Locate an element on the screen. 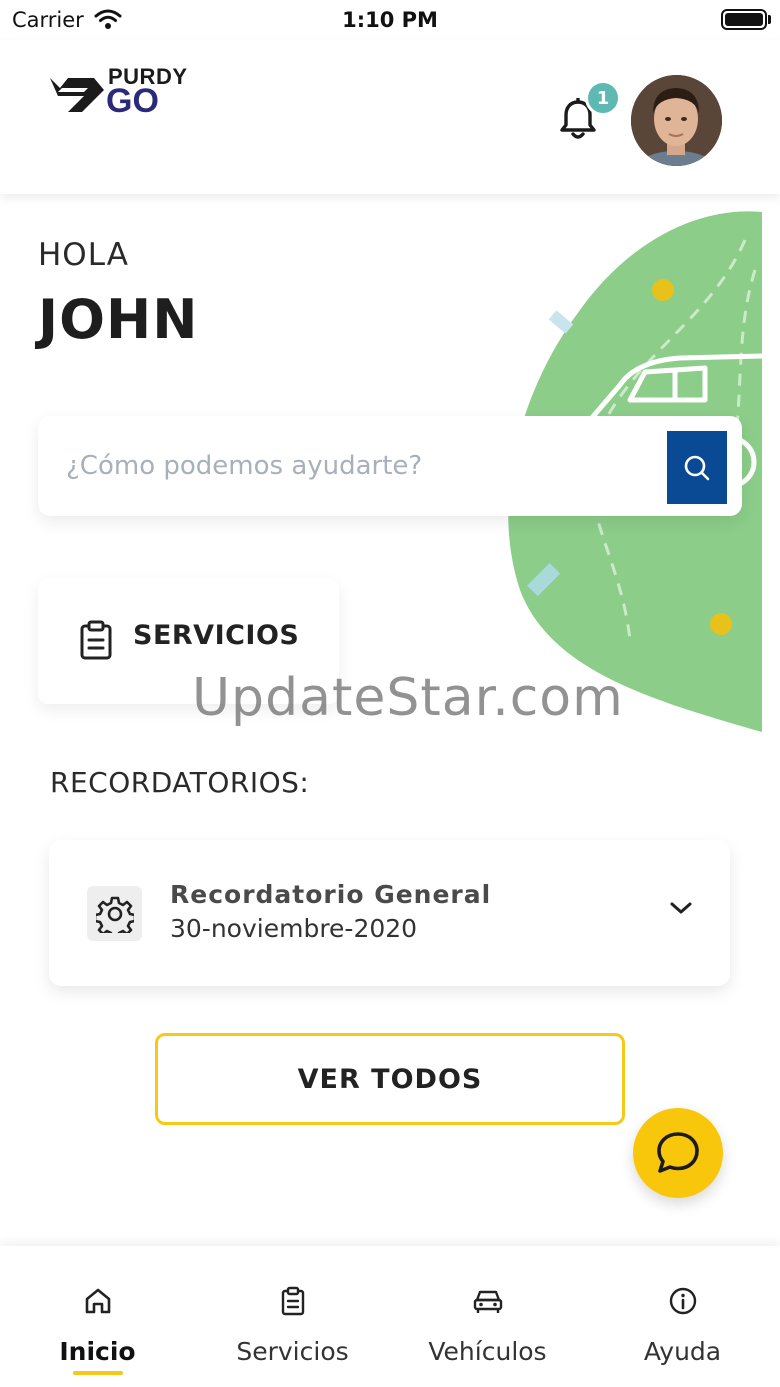  user-avatar is located at coordinates (676, 120).